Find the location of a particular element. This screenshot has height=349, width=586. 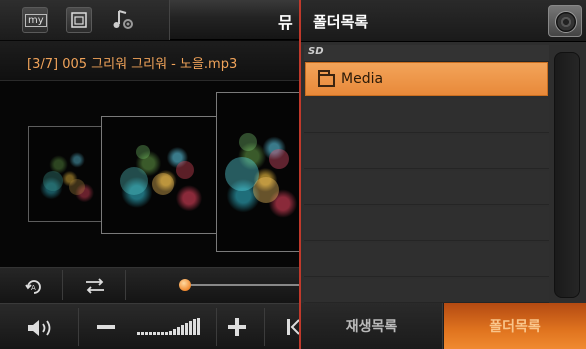

player-top-tabs: my is located at coordinates (85, 20).